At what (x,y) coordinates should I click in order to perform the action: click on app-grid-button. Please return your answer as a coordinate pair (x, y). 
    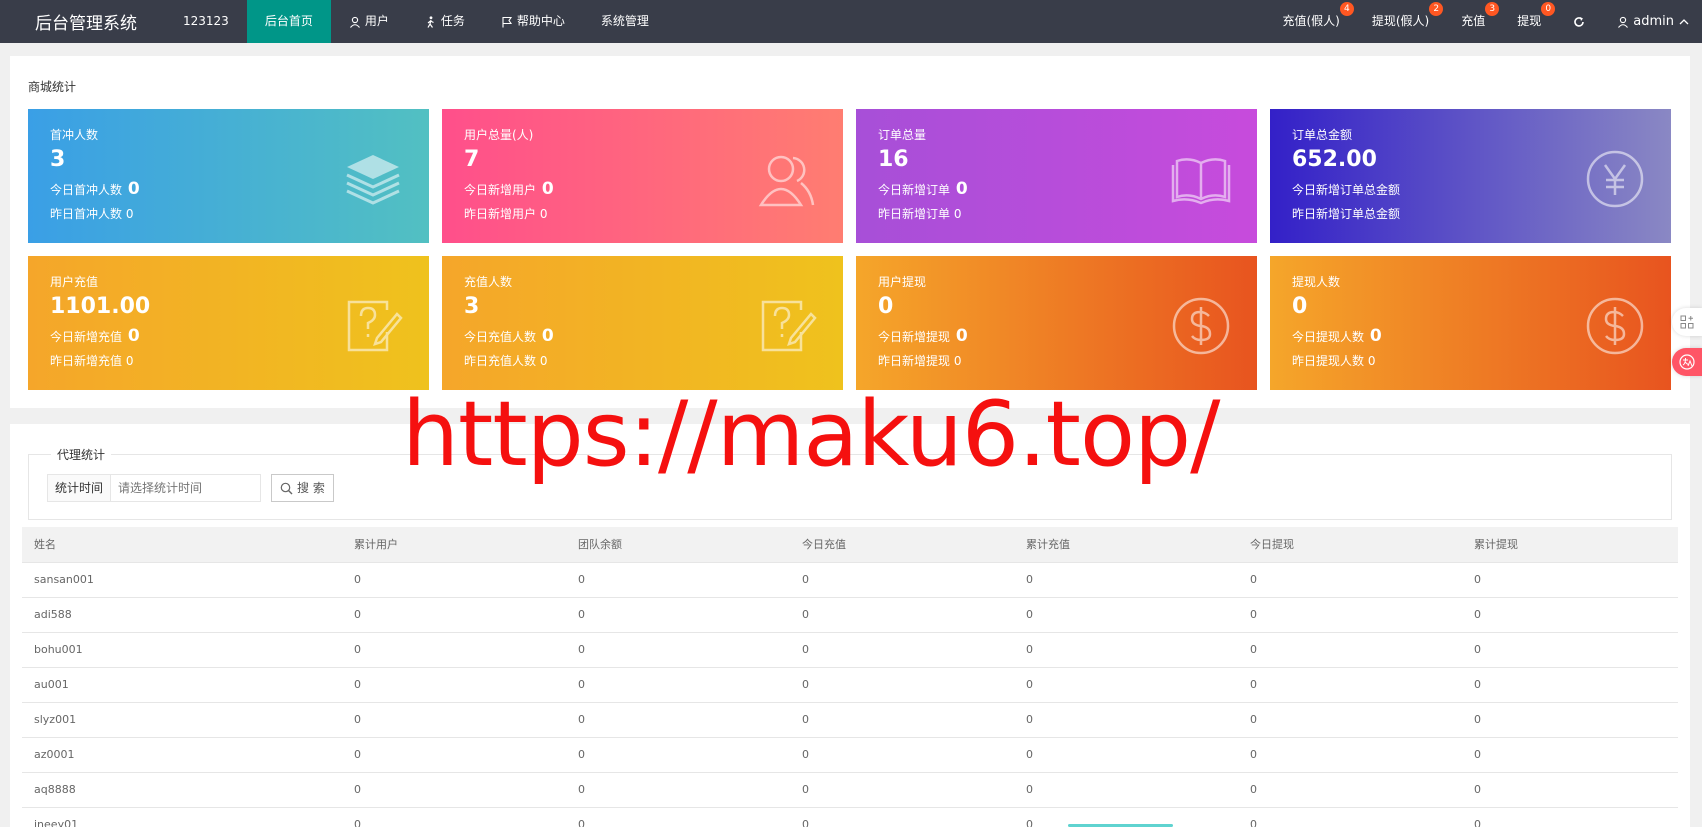
    Looking at the image, I should click on (1687, 322).